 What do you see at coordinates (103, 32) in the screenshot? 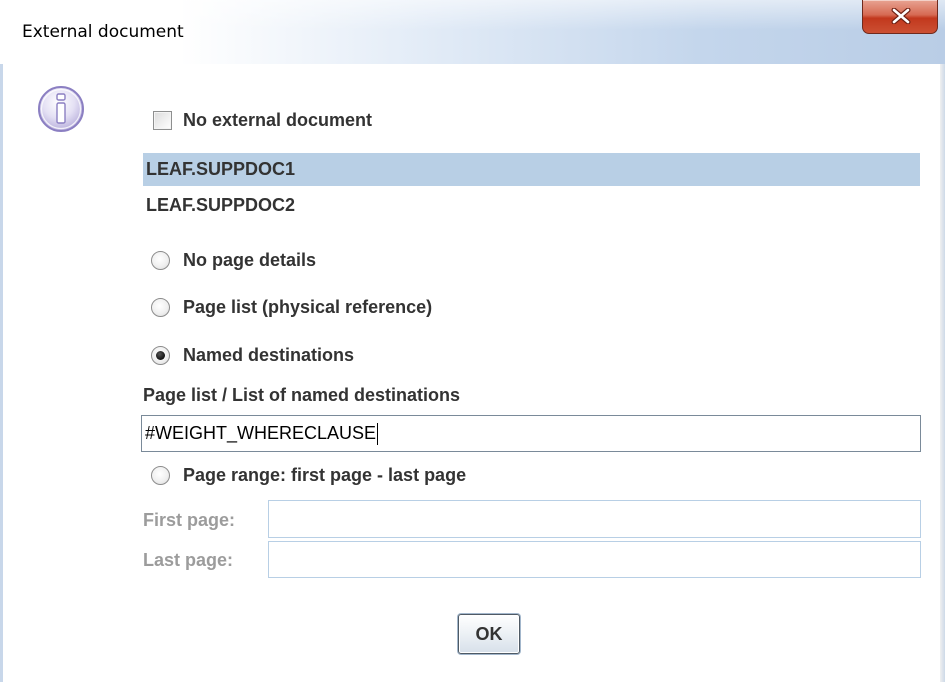
I see `window-title: External document` at bounding box center [103, 32].